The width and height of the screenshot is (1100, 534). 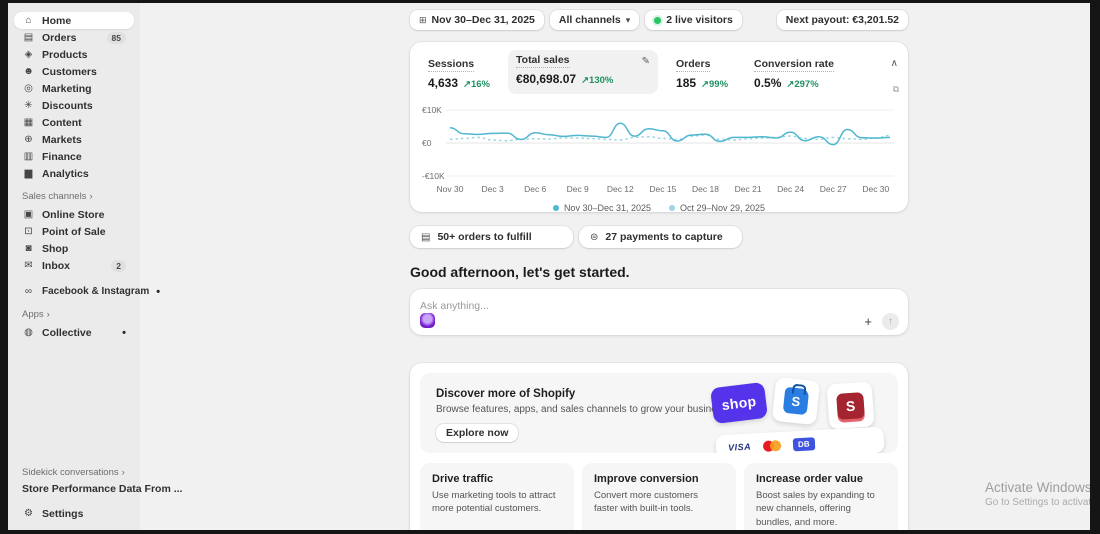 I want to click on sidebar-item-facebook-instagram: ∞ Facebook & Instagram •, so click(x=87, y=291).